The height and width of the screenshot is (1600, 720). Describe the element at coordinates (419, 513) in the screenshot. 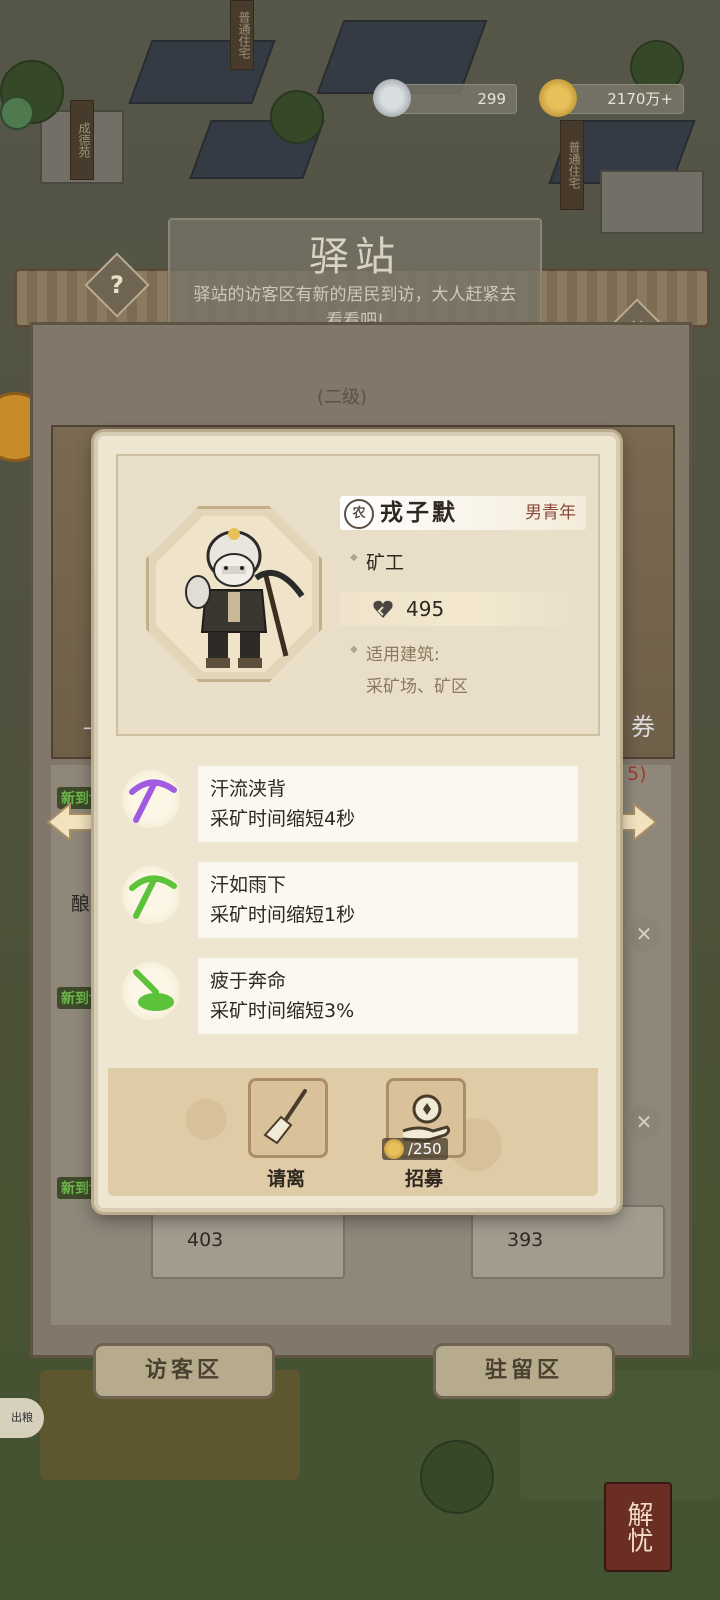

I see `resident-name: 戎子默` at that location.